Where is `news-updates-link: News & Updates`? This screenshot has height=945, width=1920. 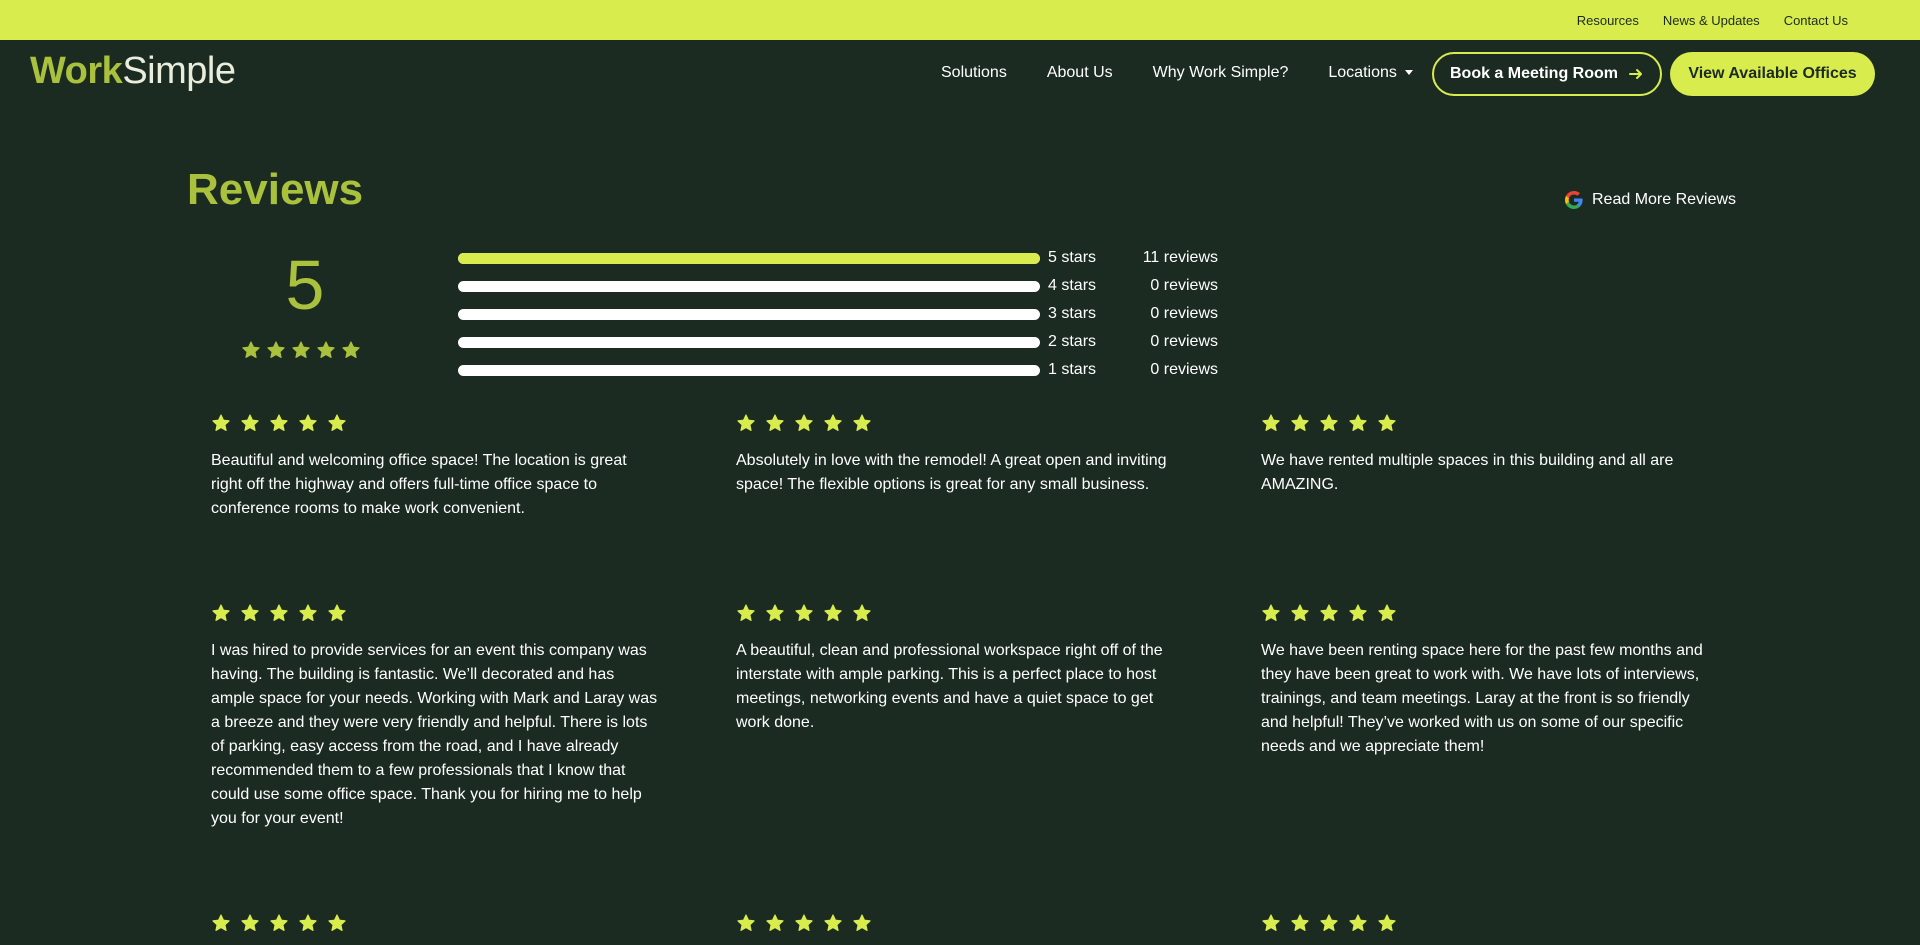 news-updates-link: News & Updates is located at coordinates (1711, 20).